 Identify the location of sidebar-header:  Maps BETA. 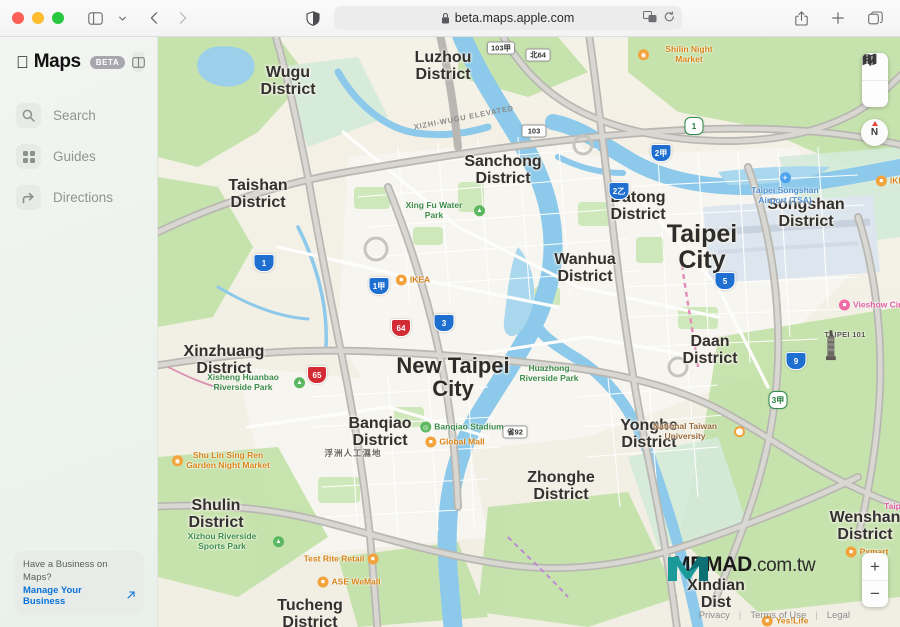
(78, 55).